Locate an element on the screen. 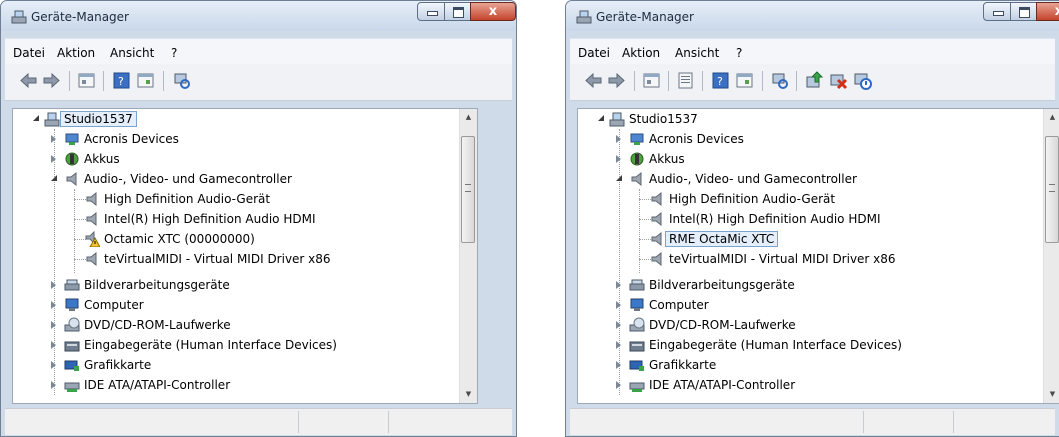  uninstall-device-icon is located at coordinates (838, 80).